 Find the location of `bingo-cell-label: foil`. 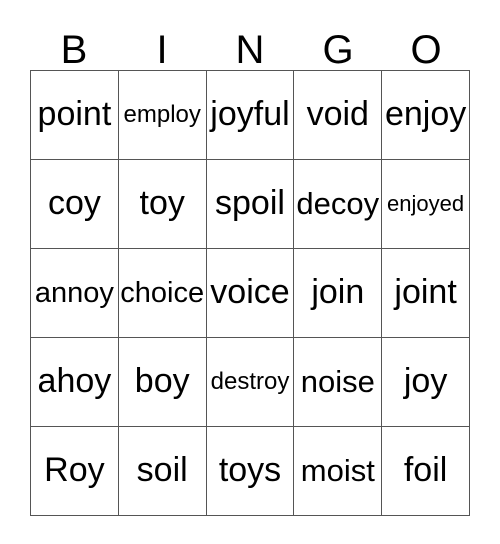

bingo-cell-label: foil is located at coordinates (425, 470).